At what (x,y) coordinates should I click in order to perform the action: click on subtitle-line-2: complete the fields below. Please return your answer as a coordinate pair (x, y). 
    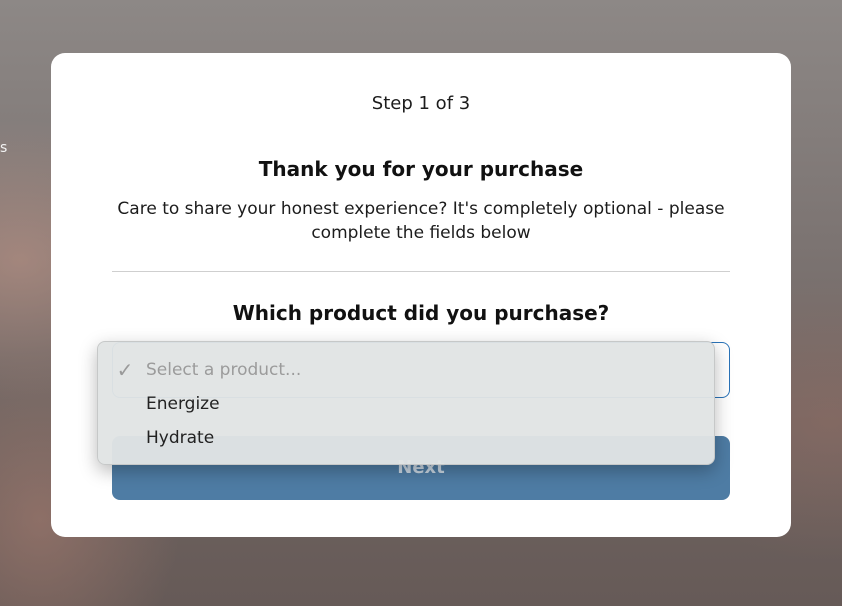
    Looking at the image, I should click on (421, 233).